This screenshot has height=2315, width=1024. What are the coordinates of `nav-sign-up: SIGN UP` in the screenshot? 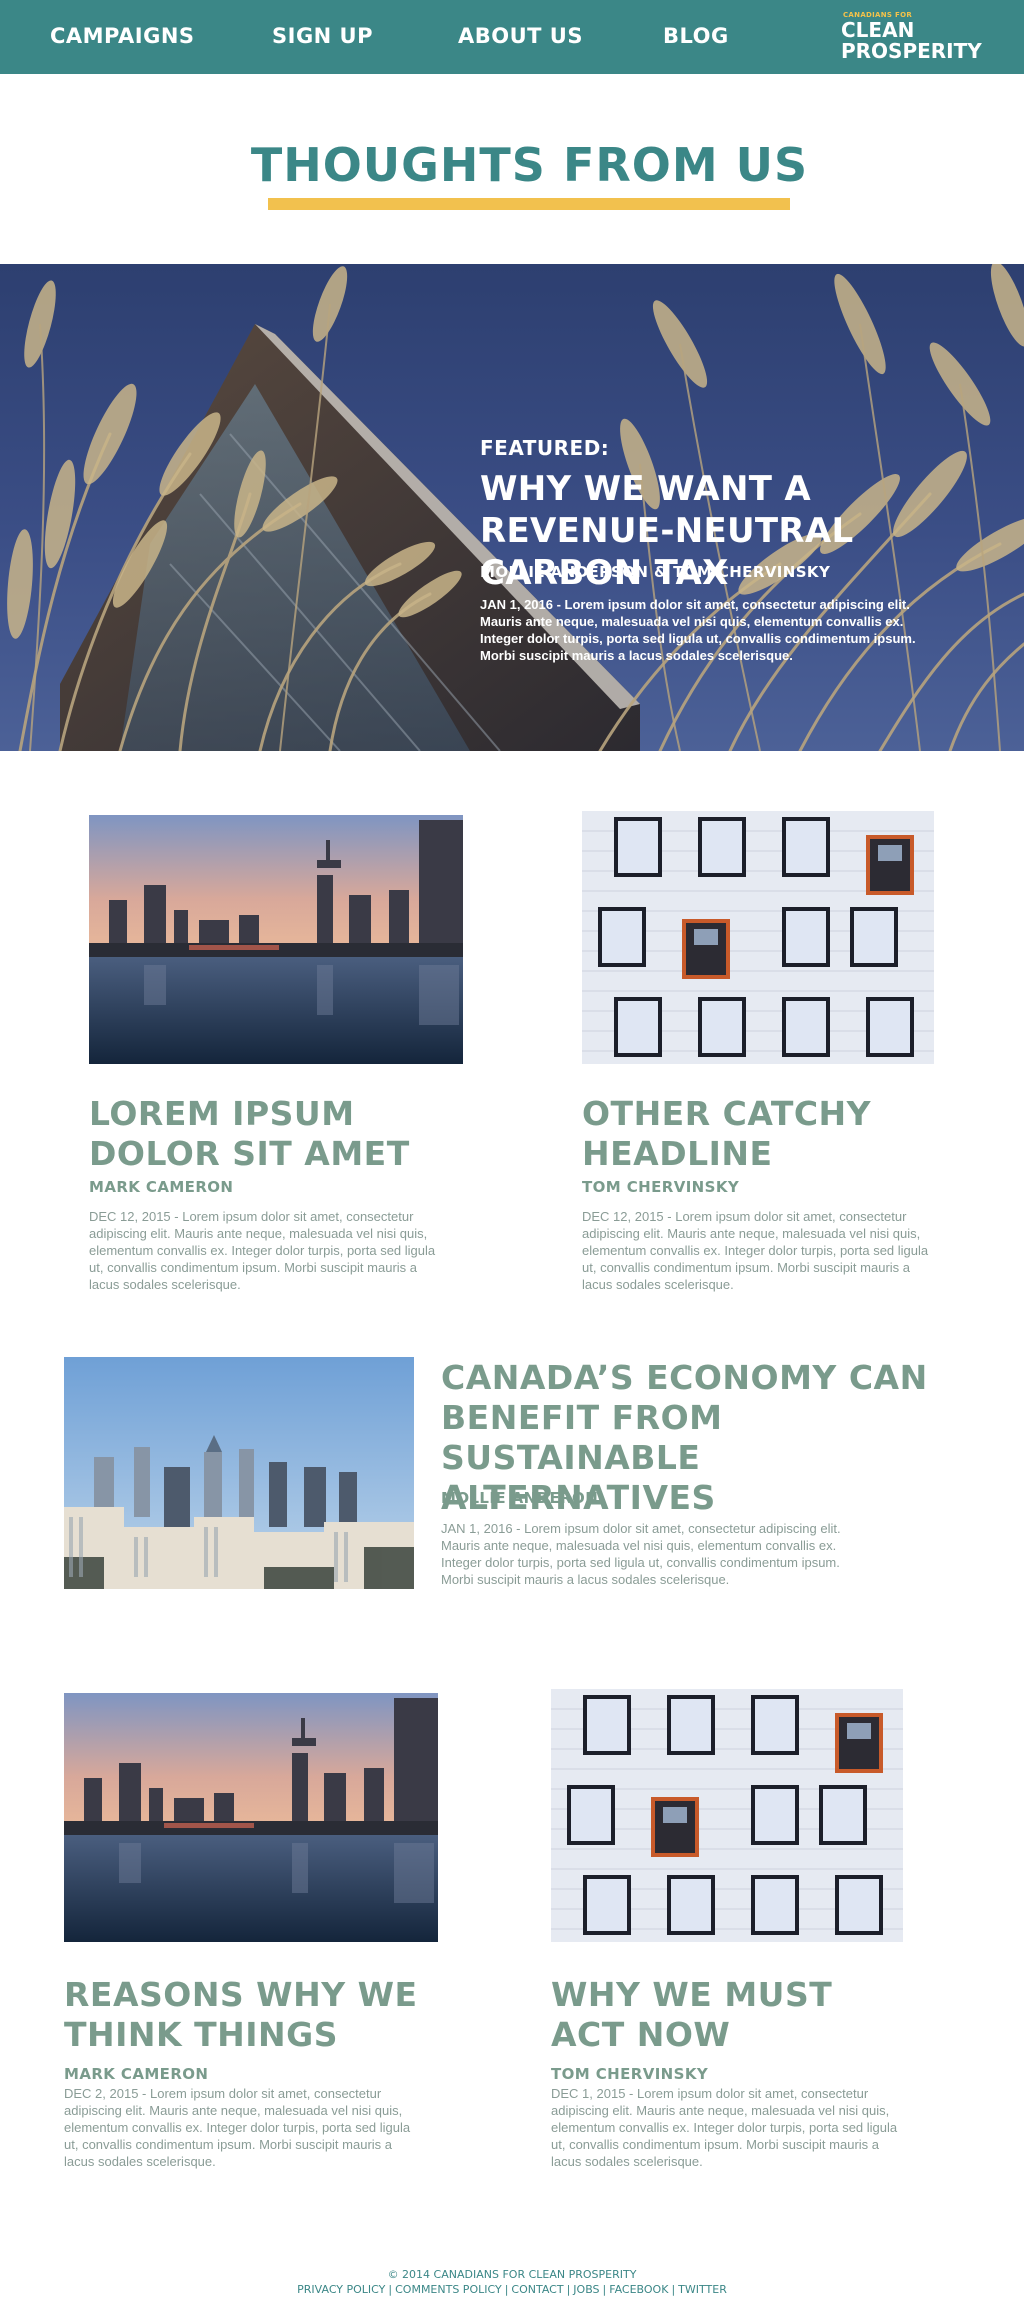 It's located at (322, 36).